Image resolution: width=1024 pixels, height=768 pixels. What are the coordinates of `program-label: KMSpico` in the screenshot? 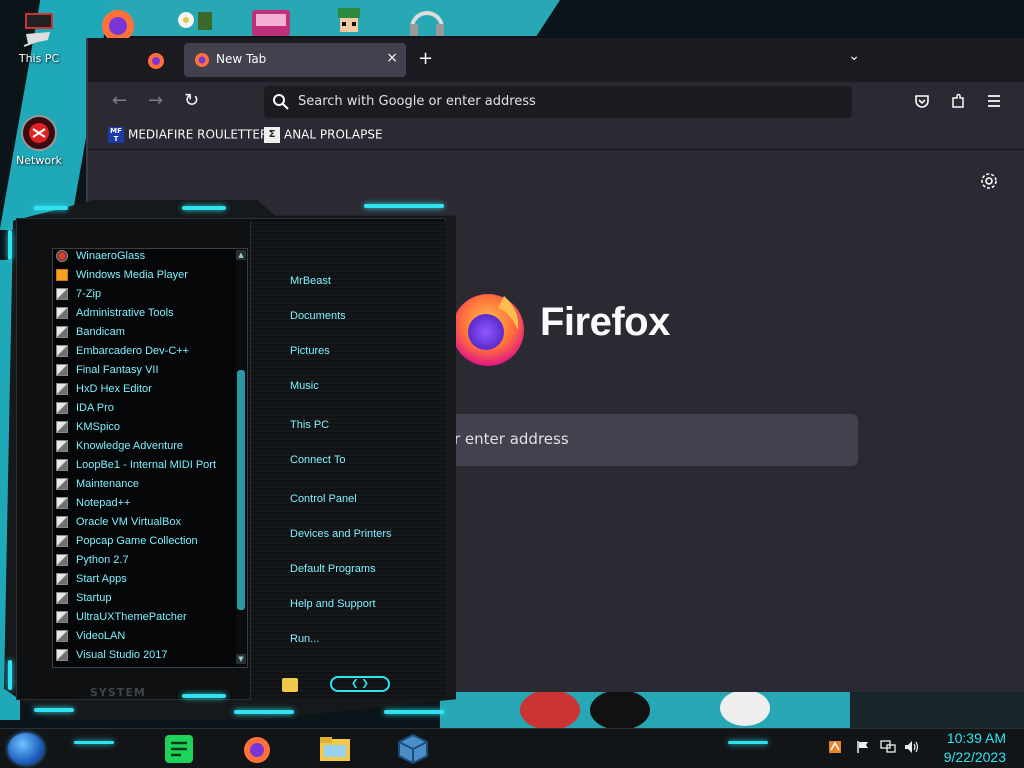 It's located at (98, 427).